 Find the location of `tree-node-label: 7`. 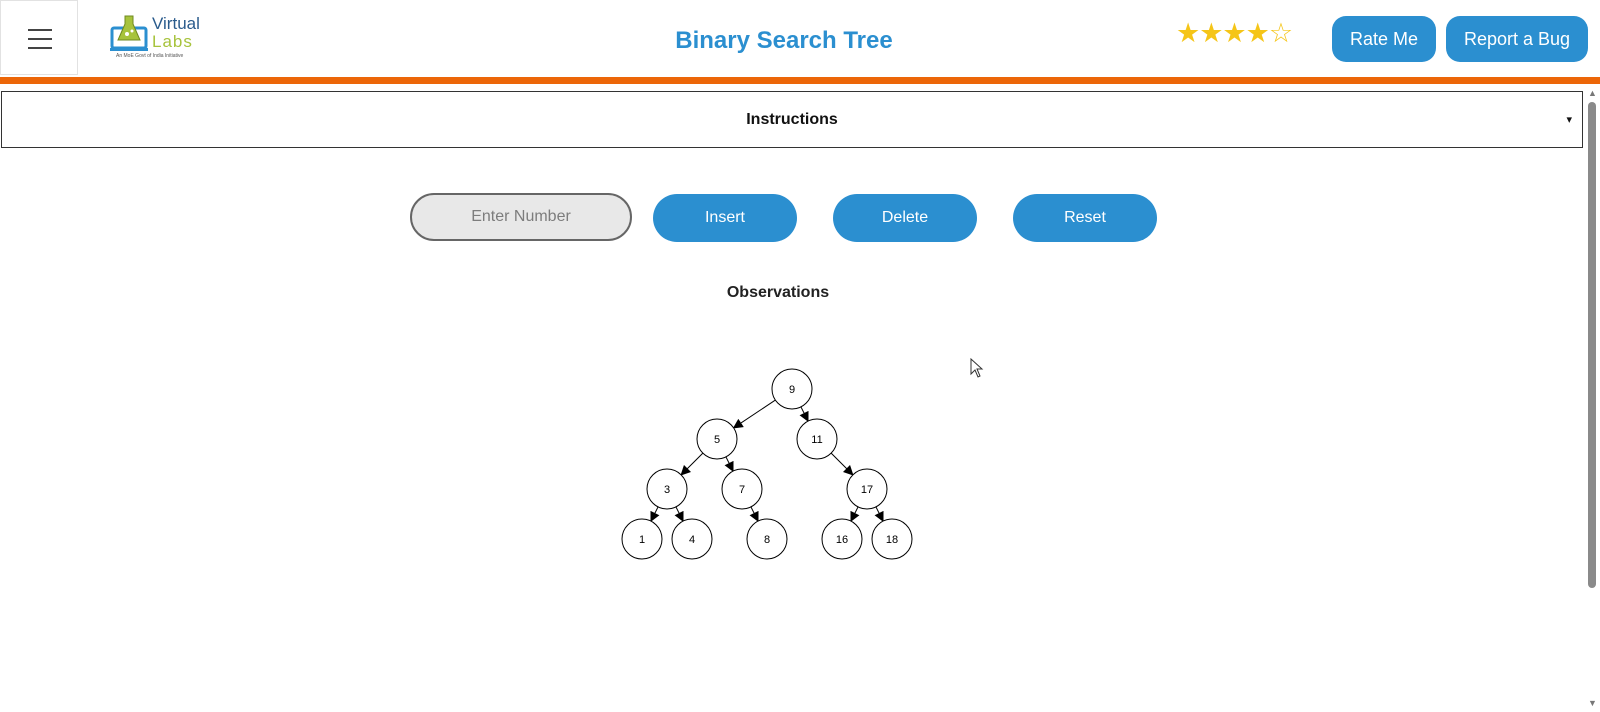

tree-node-label: 7 is located at coordinates (742, 490).